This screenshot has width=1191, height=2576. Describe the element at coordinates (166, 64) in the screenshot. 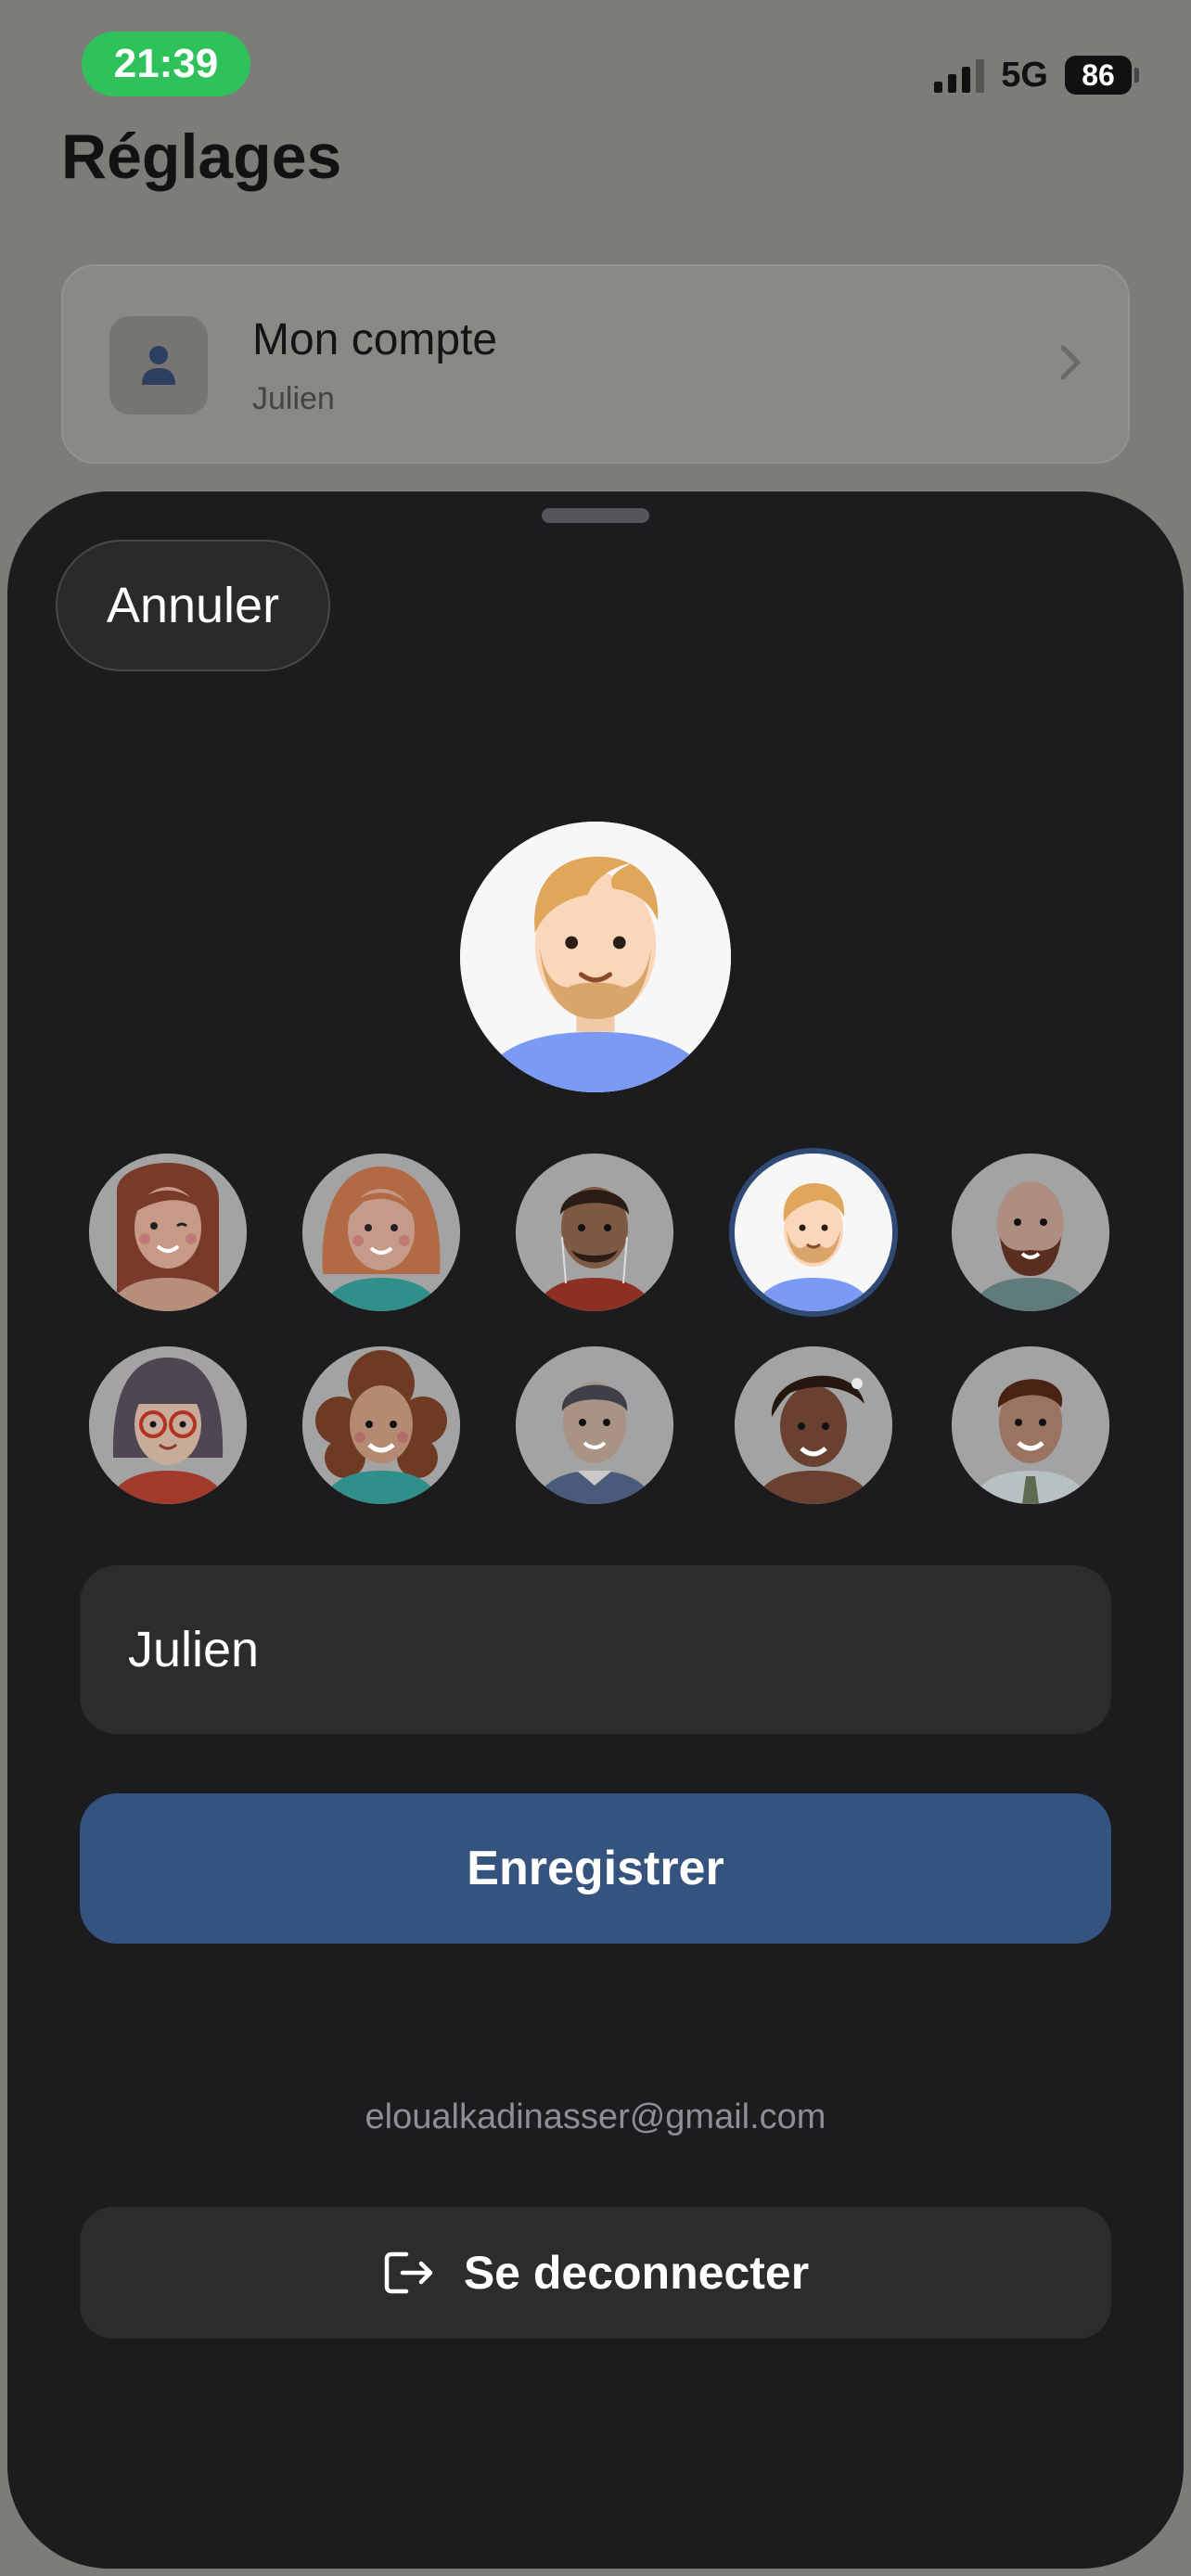

I see `status-time: 21:39` at that location.